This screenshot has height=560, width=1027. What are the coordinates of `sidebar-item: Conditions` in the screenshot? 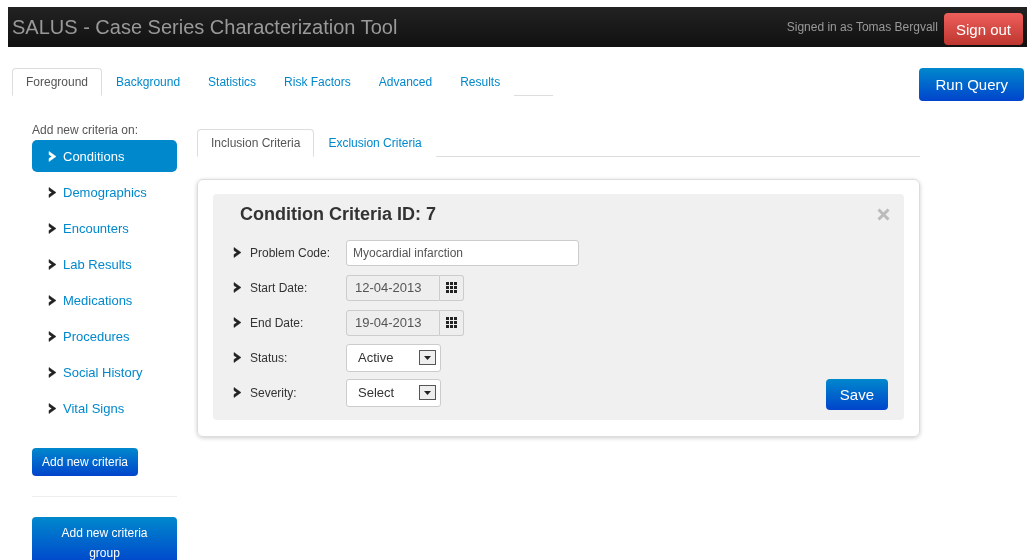 It's located at (104, 156).